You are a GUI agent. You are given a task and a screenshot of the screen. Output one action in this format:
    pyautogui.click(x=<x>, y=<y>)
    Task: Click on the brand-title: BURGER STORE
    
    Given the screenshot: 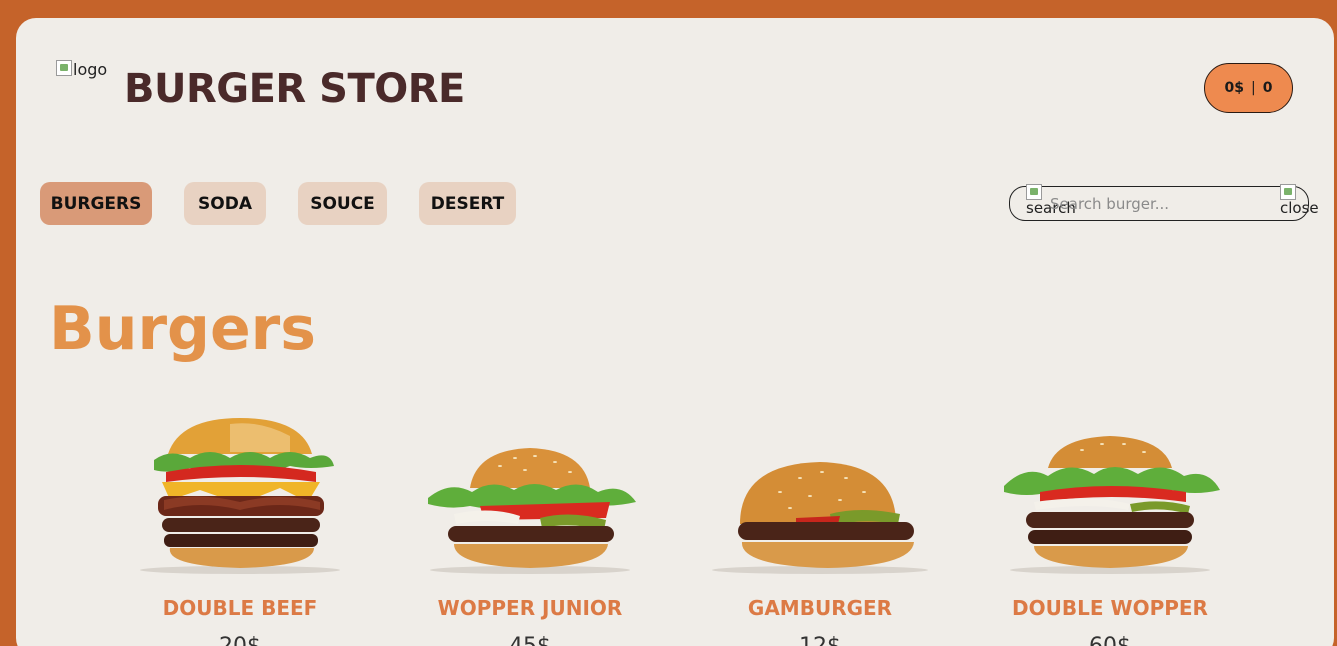 What is the action you would take?
    pyautogui.click(x=294, y=89)
    